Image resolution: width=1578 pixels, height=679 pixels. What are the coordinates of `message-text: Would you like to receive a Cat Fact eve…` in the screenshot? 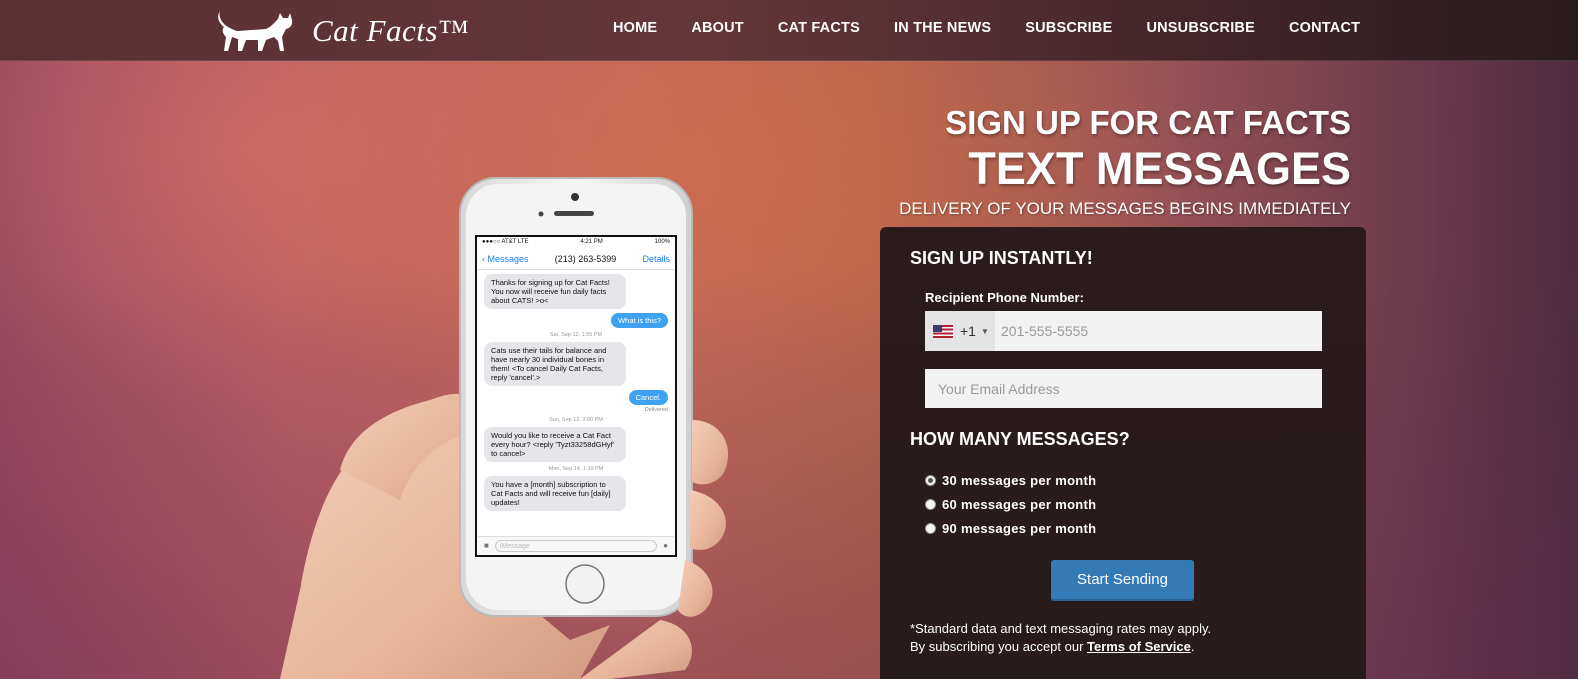 It's located at (555, 444).